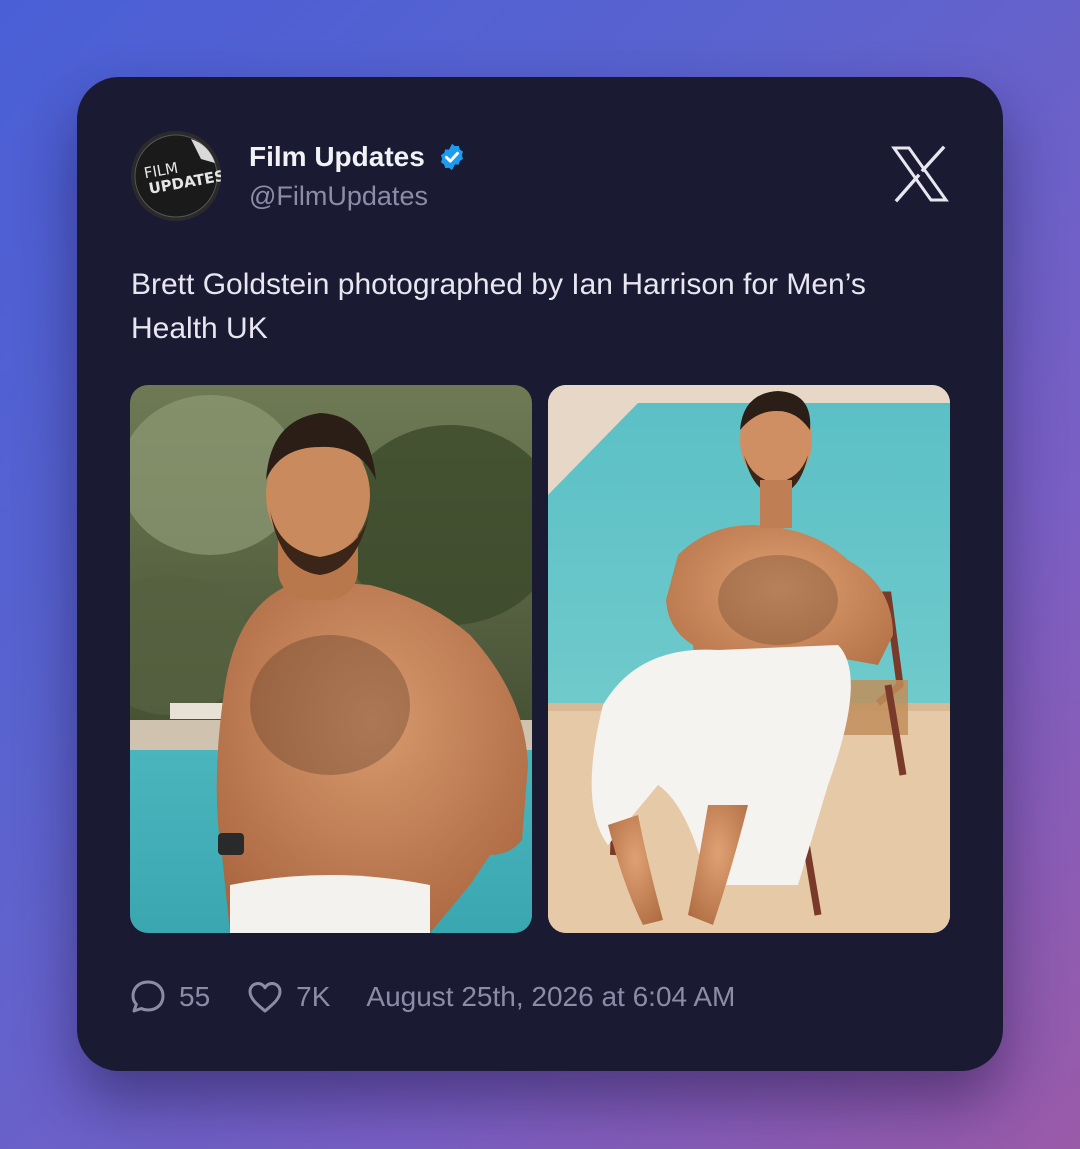 The width and height of the screenshot is (1080, 1149). What do you see at coordinates (313, 996) in the screenshot?
I see `like-count: 7K` at bounding box center [313, 996].